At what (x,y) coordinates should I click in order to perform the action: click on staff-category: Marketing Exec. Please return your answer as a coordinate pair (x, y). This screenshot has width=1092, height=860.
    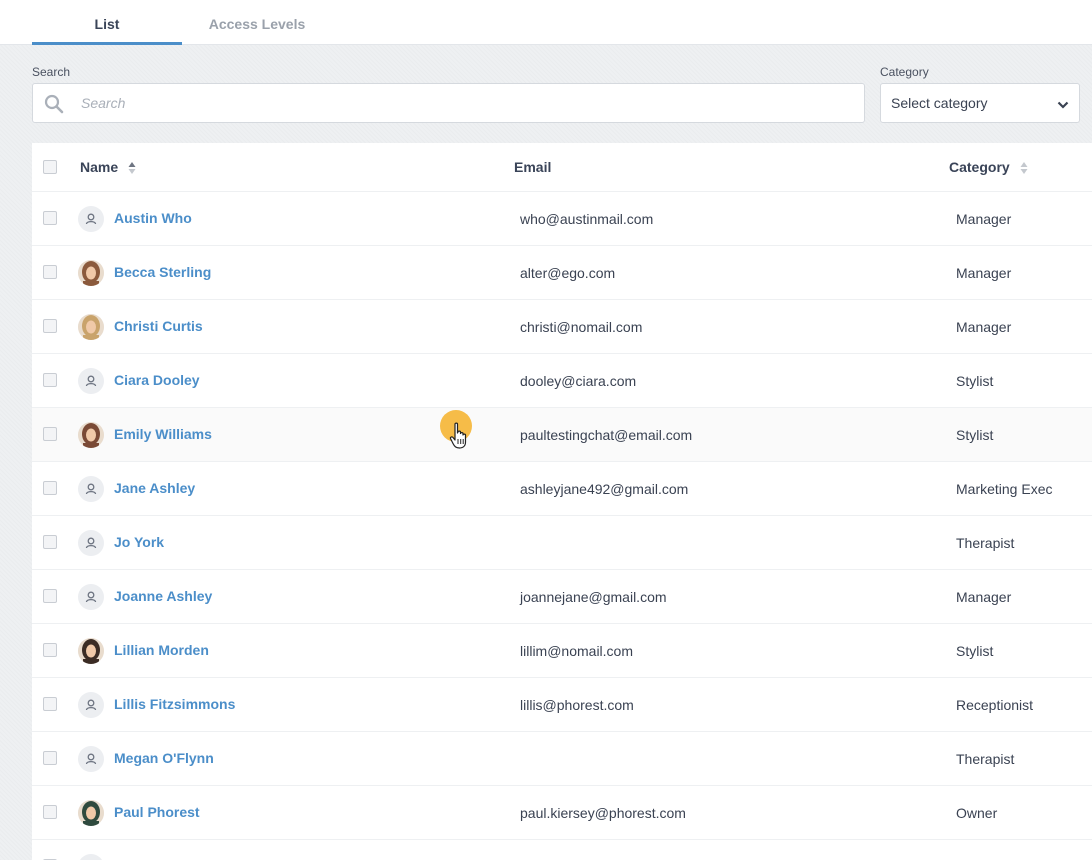
    Looking at the image, I should click on (1004, 489).